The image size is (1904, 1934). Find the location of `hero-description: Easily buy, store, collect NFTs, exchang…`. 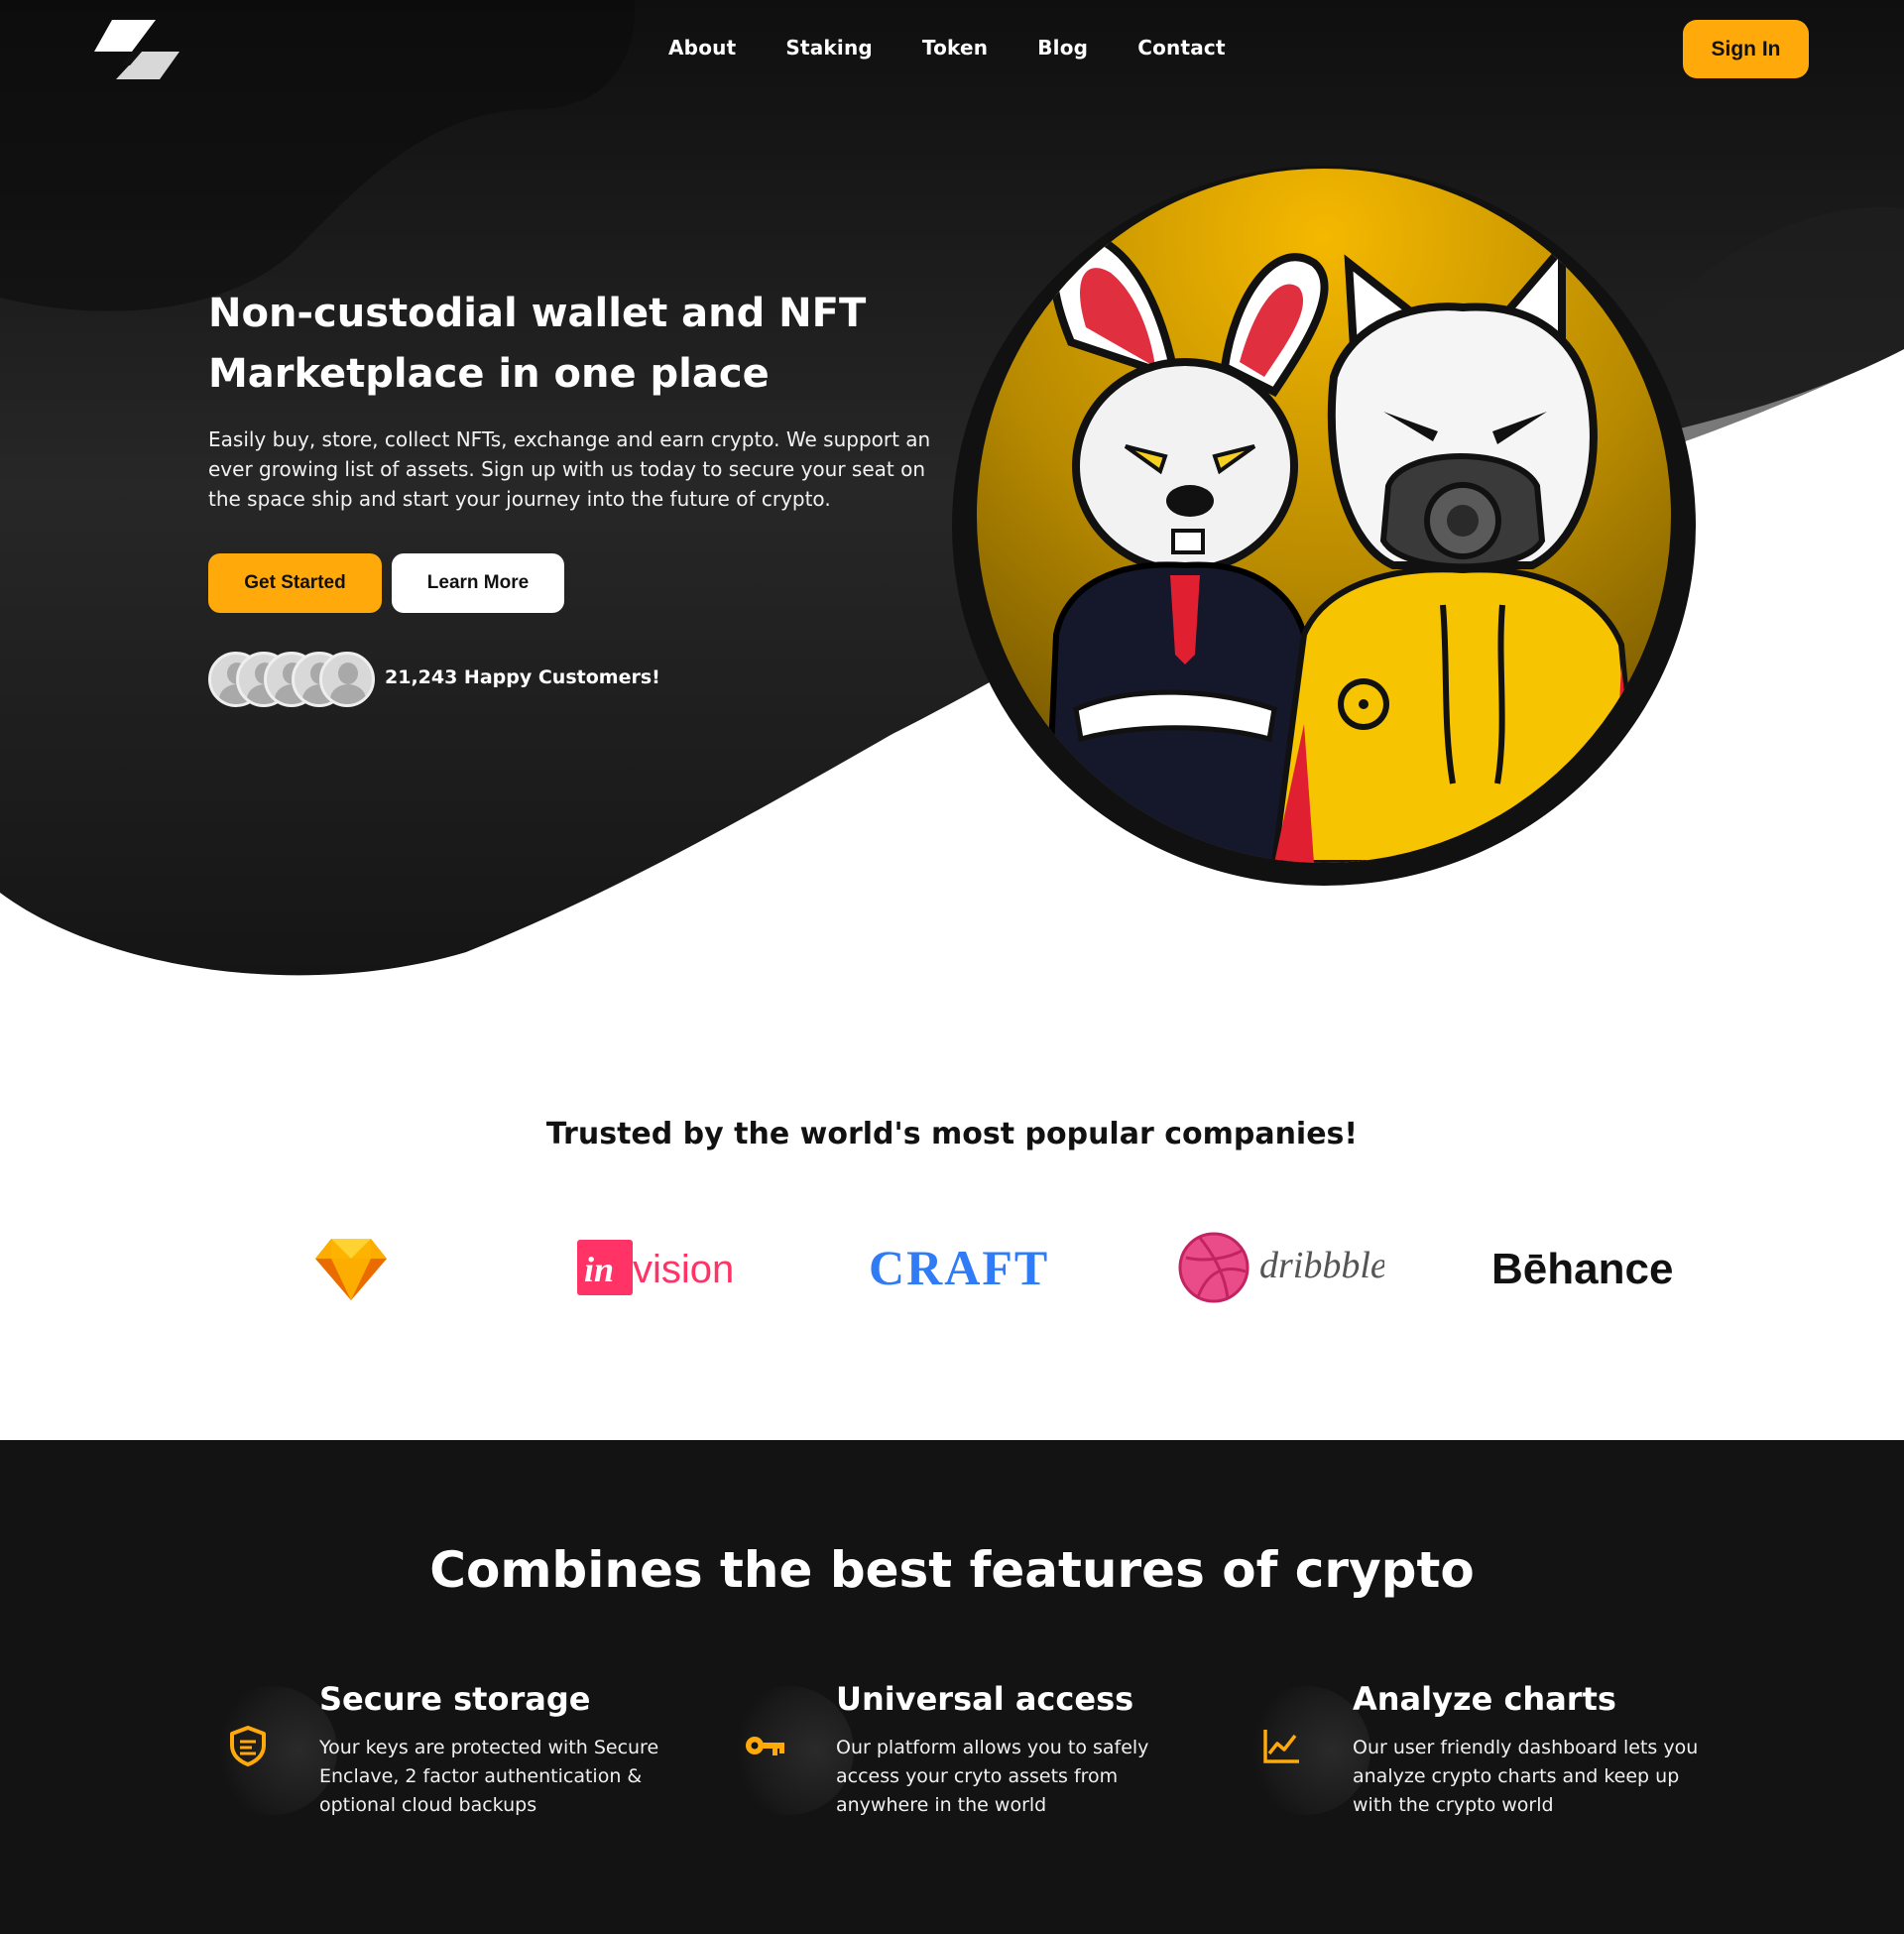

hero-description: Easily buy, store, collect NFTs, exchang… is located at coordinates (569, 469).